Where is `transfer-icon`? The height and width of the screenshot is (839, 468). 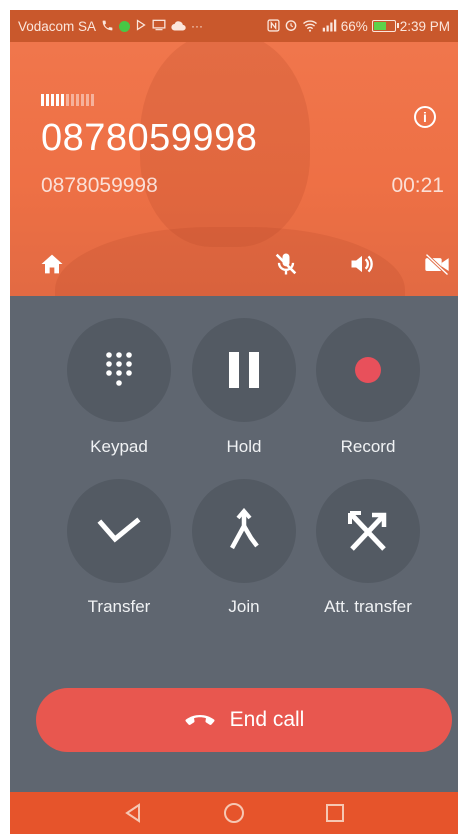
transfer-icon is located at coordinates (119, 530).